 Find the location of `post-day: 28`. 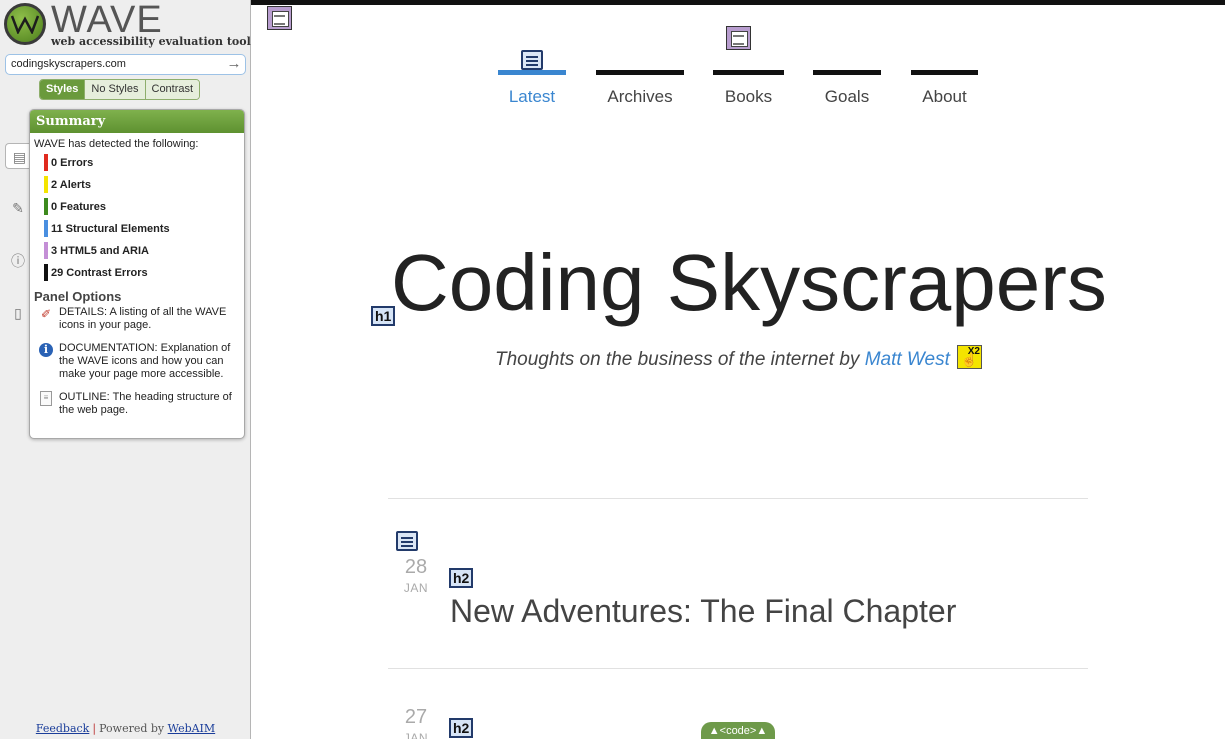

post-day: 28 is located at coordinates (416, 567).